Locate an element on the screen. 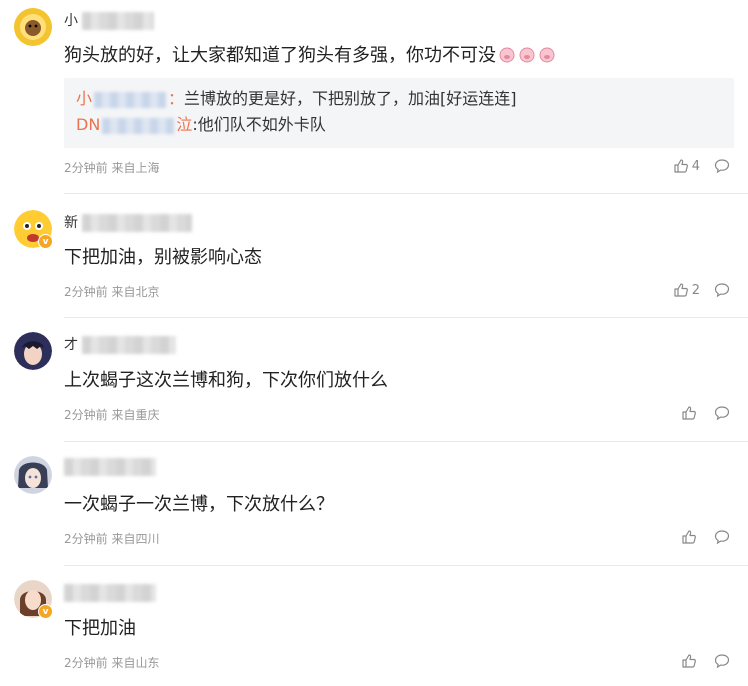 The width and height of the screenshot is (748, 686). comment-meta: 2分钟前 来自北京 is located at coordinates (112, 292).